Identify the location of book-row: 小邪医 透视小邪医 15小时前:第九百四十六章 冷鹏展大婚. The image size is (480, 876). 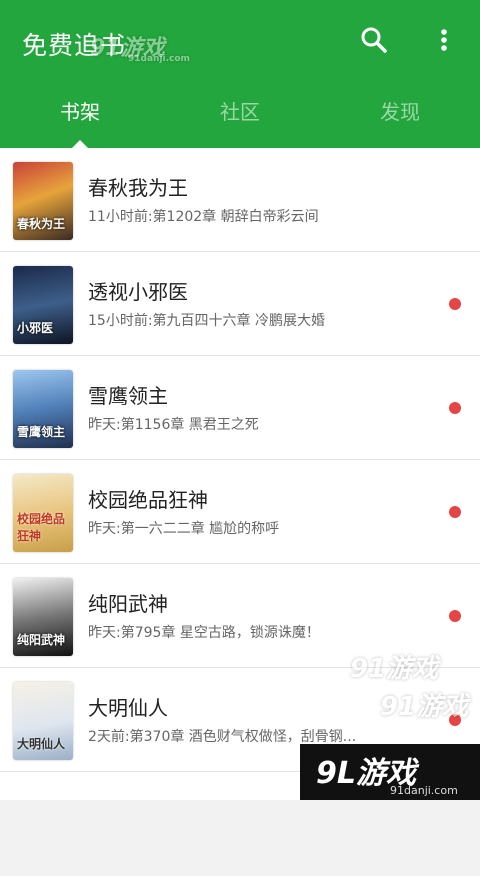
(240, 304).